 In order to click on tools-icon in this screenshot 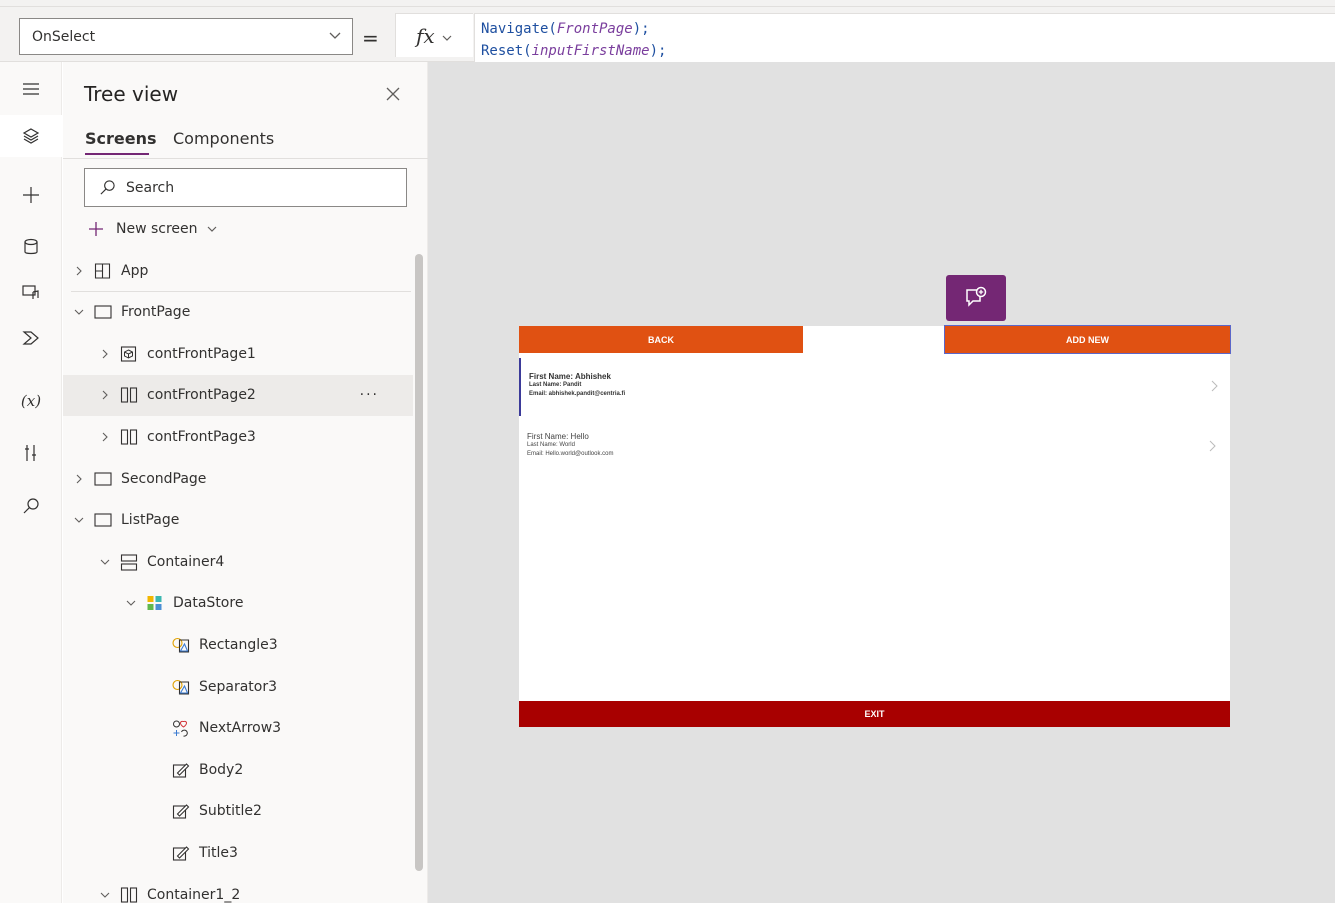, I will do `click(30, 453)`.